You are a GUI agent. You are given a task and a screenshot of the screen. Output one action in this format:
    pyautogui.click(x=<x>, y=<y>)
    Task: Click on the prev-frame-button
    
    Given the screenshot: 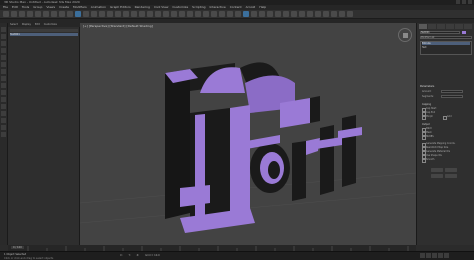 What is the action you would take?
    pyautogui.click(x=428, y=255)
    